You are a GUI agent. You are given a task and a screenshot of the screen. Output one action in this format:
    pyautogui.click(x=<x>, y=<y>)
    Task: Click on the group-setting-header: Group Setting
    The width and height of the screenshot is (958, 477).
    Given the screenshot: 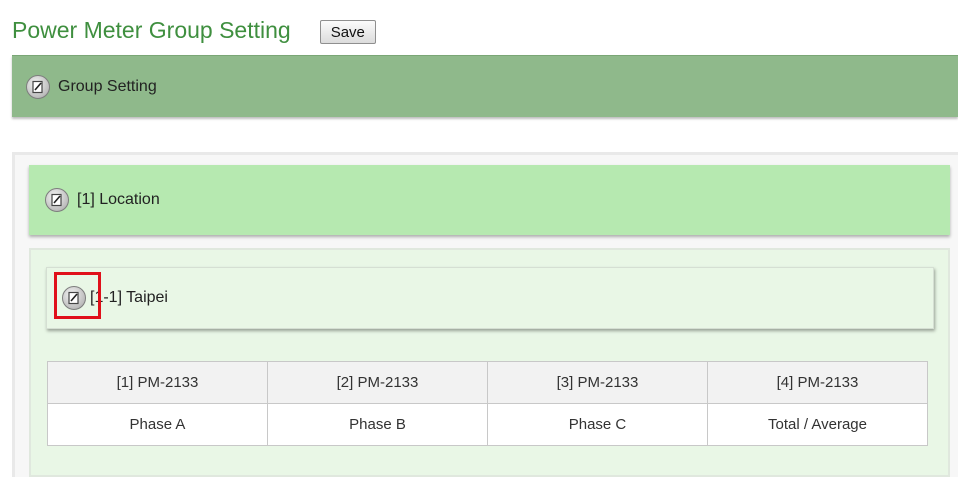 What is the action you would take?
    pyautogui.click(x=485, y=86)
    